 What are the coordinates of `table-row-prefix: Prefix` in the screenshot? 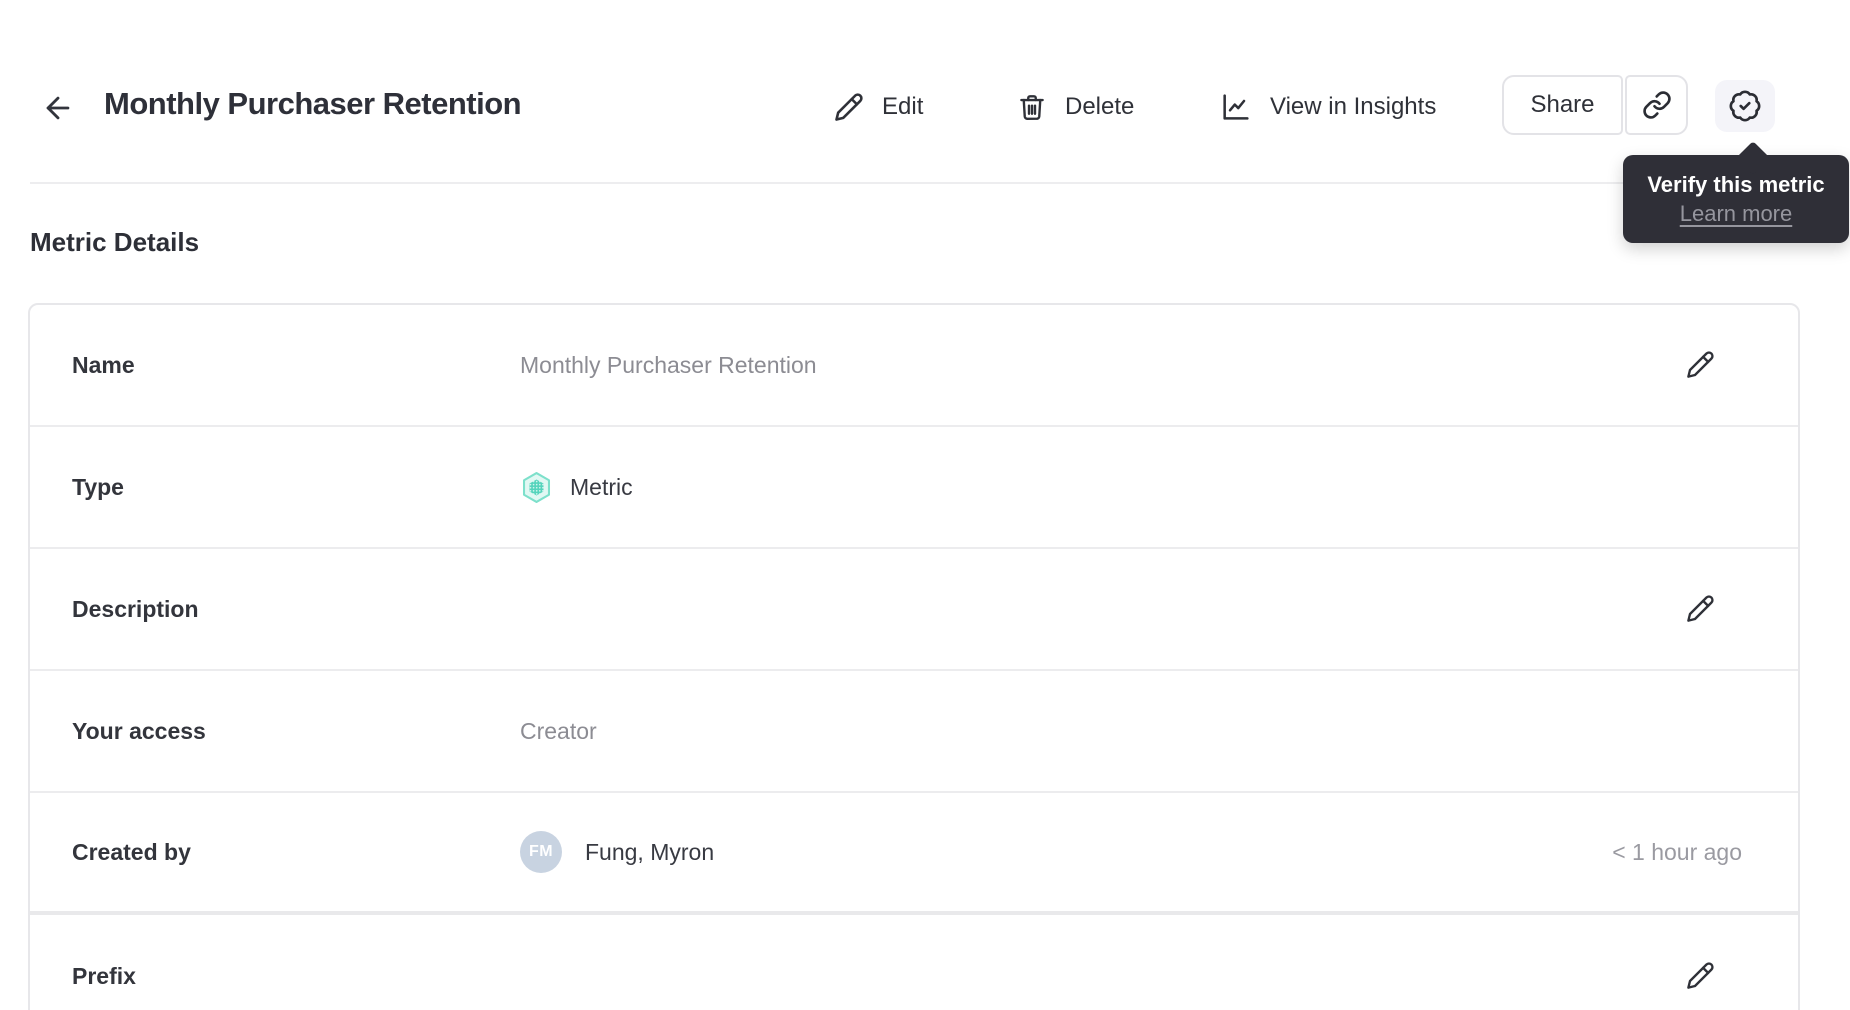 It's located at (914, 962).